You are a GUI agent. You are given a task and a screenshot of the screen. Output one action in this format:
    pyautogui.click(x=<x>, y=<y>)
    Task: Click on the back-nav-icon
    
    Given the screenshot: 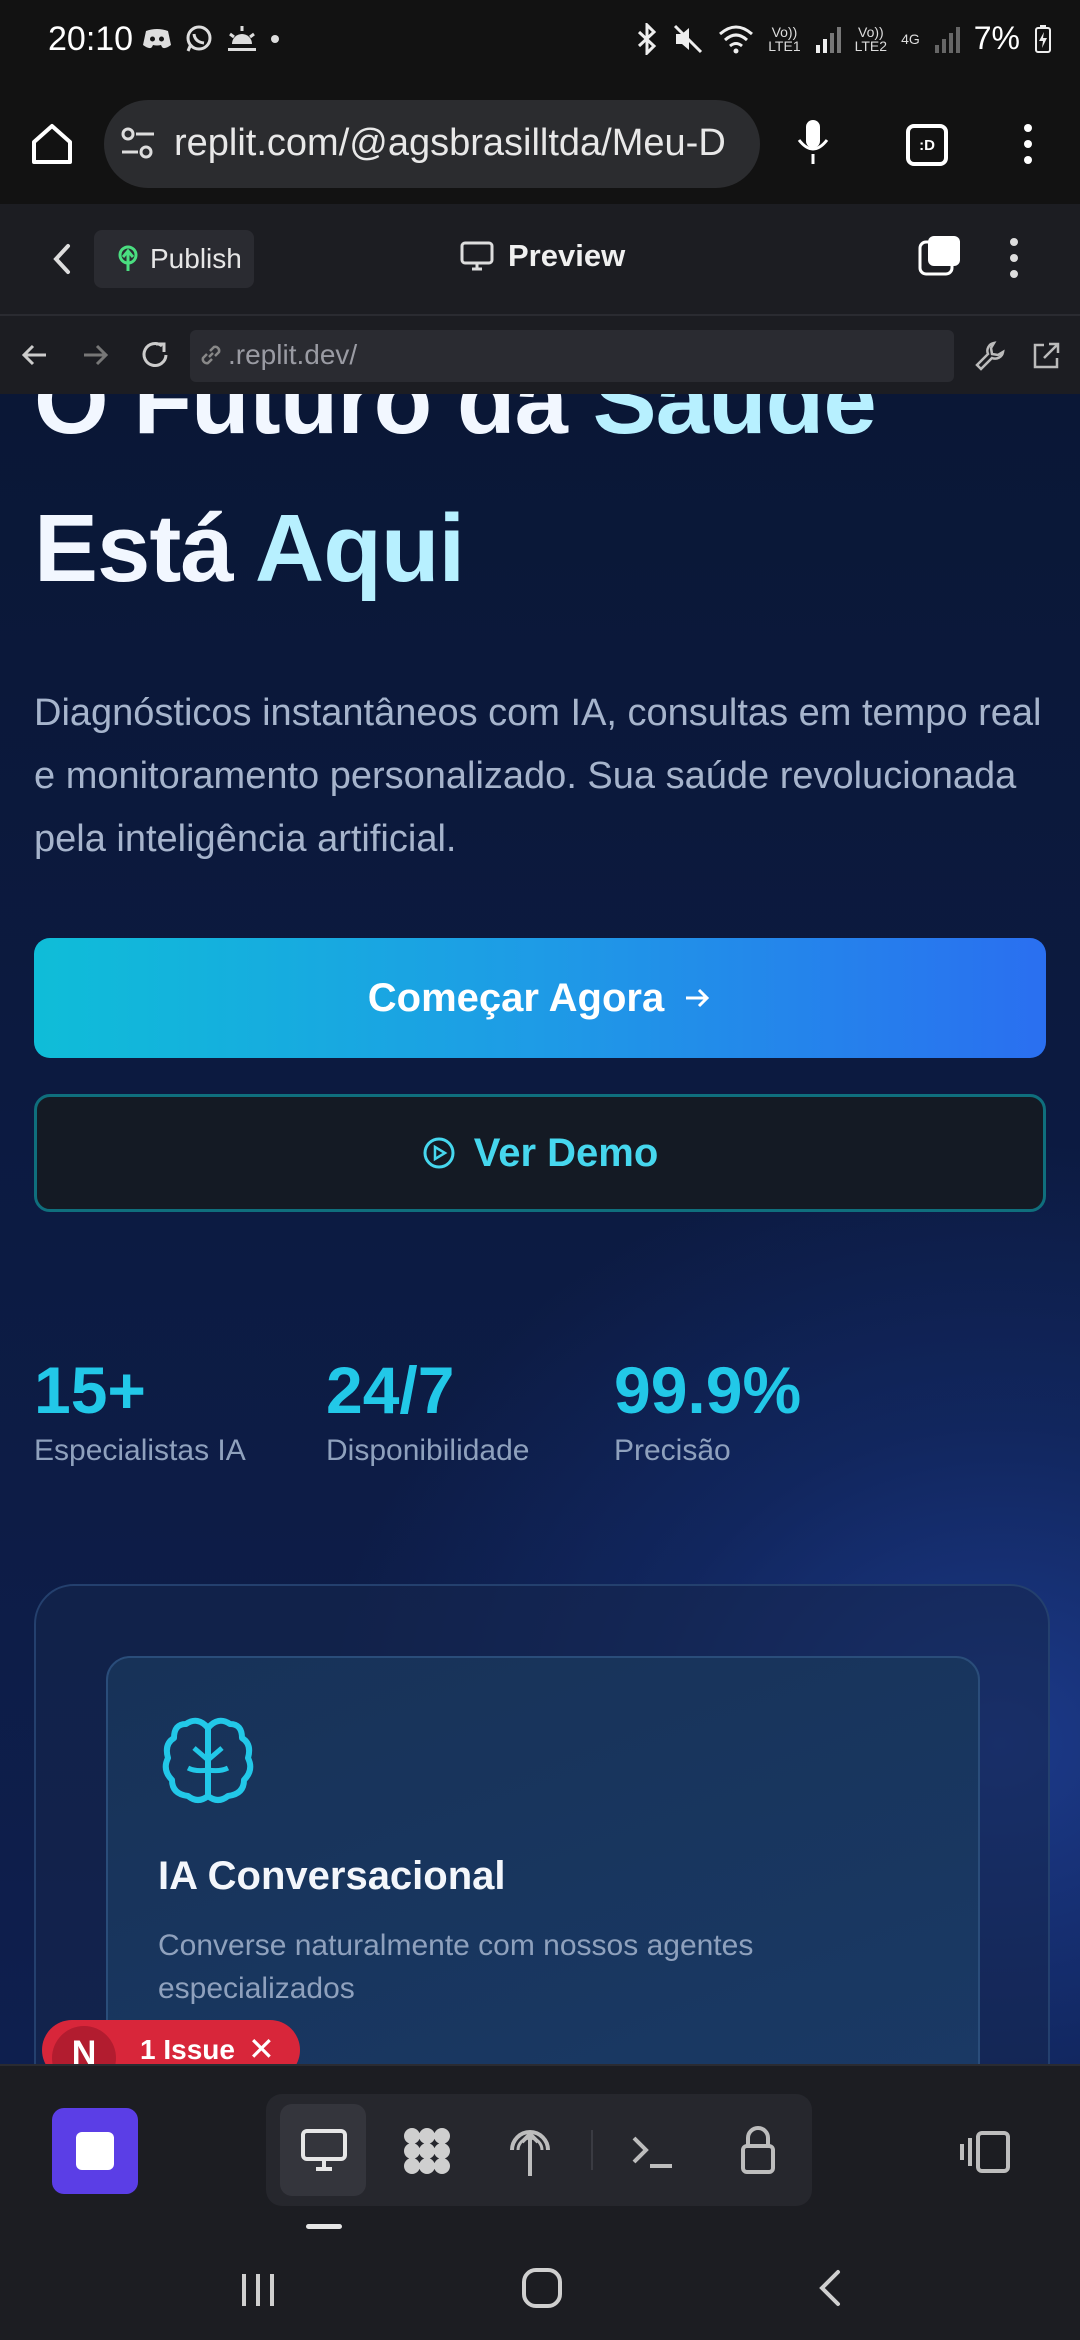 What is the action you would take?
    pyautogui.click(x=829, y=2288)
    